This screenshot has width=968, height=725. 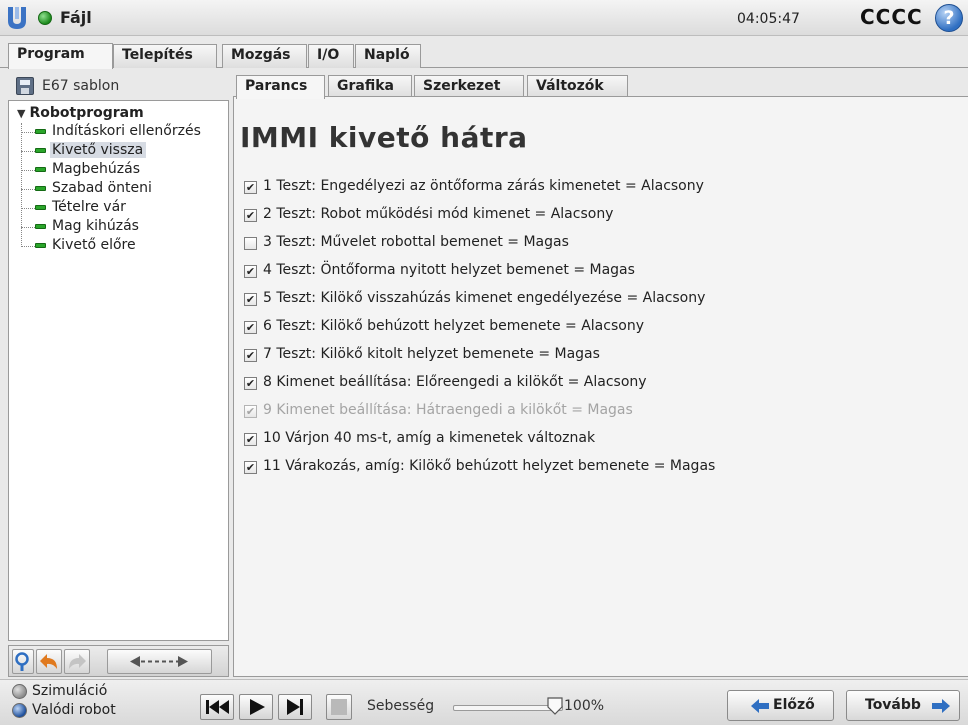 I want to click on redo-icon, so click(x=77, y=661).